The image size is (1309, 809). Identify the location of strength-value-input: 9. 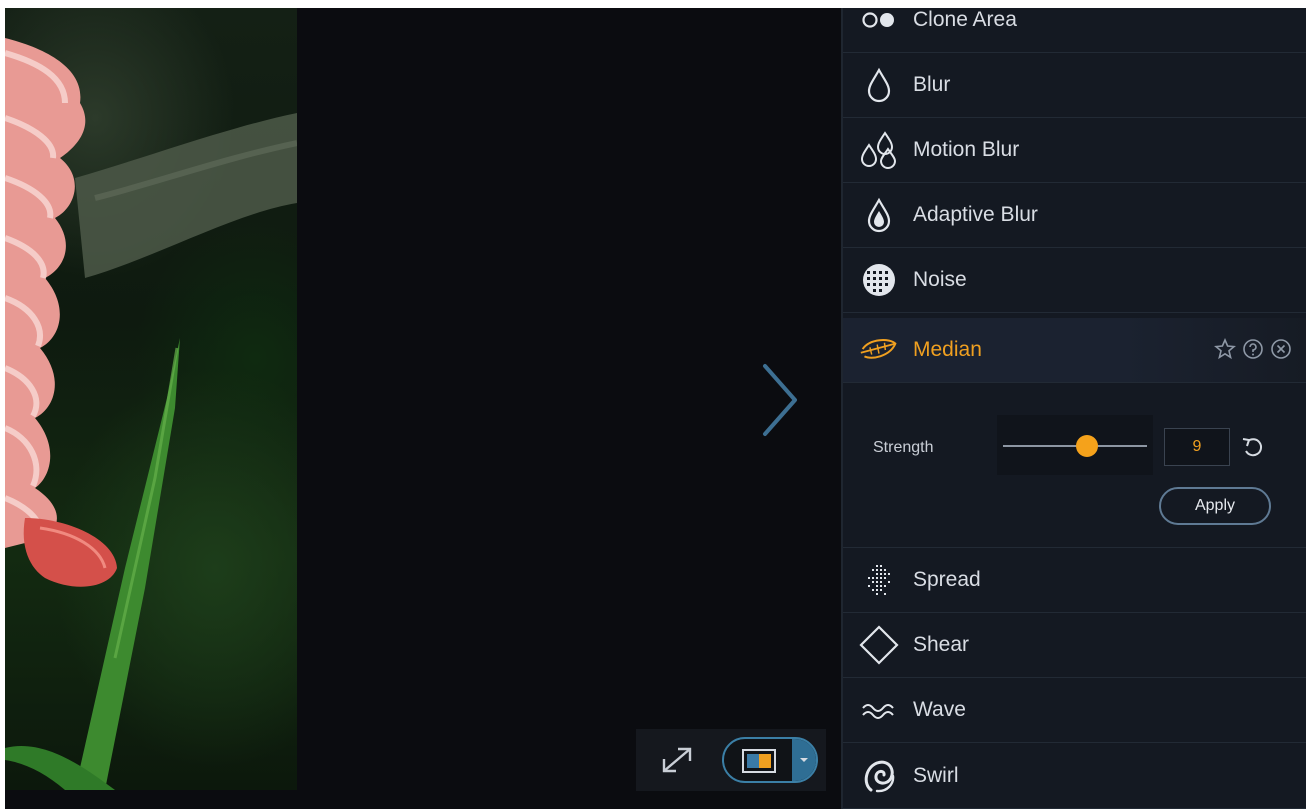
(1197, 447).